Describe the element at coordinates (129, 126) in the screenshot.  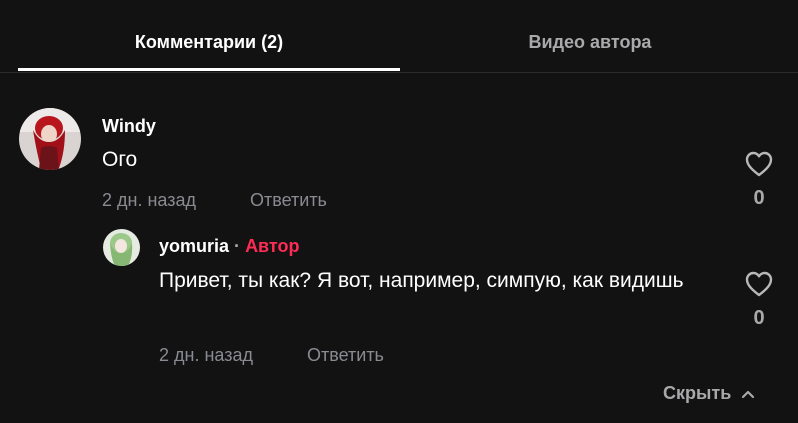
I see `comment-username: Windy` at that location.